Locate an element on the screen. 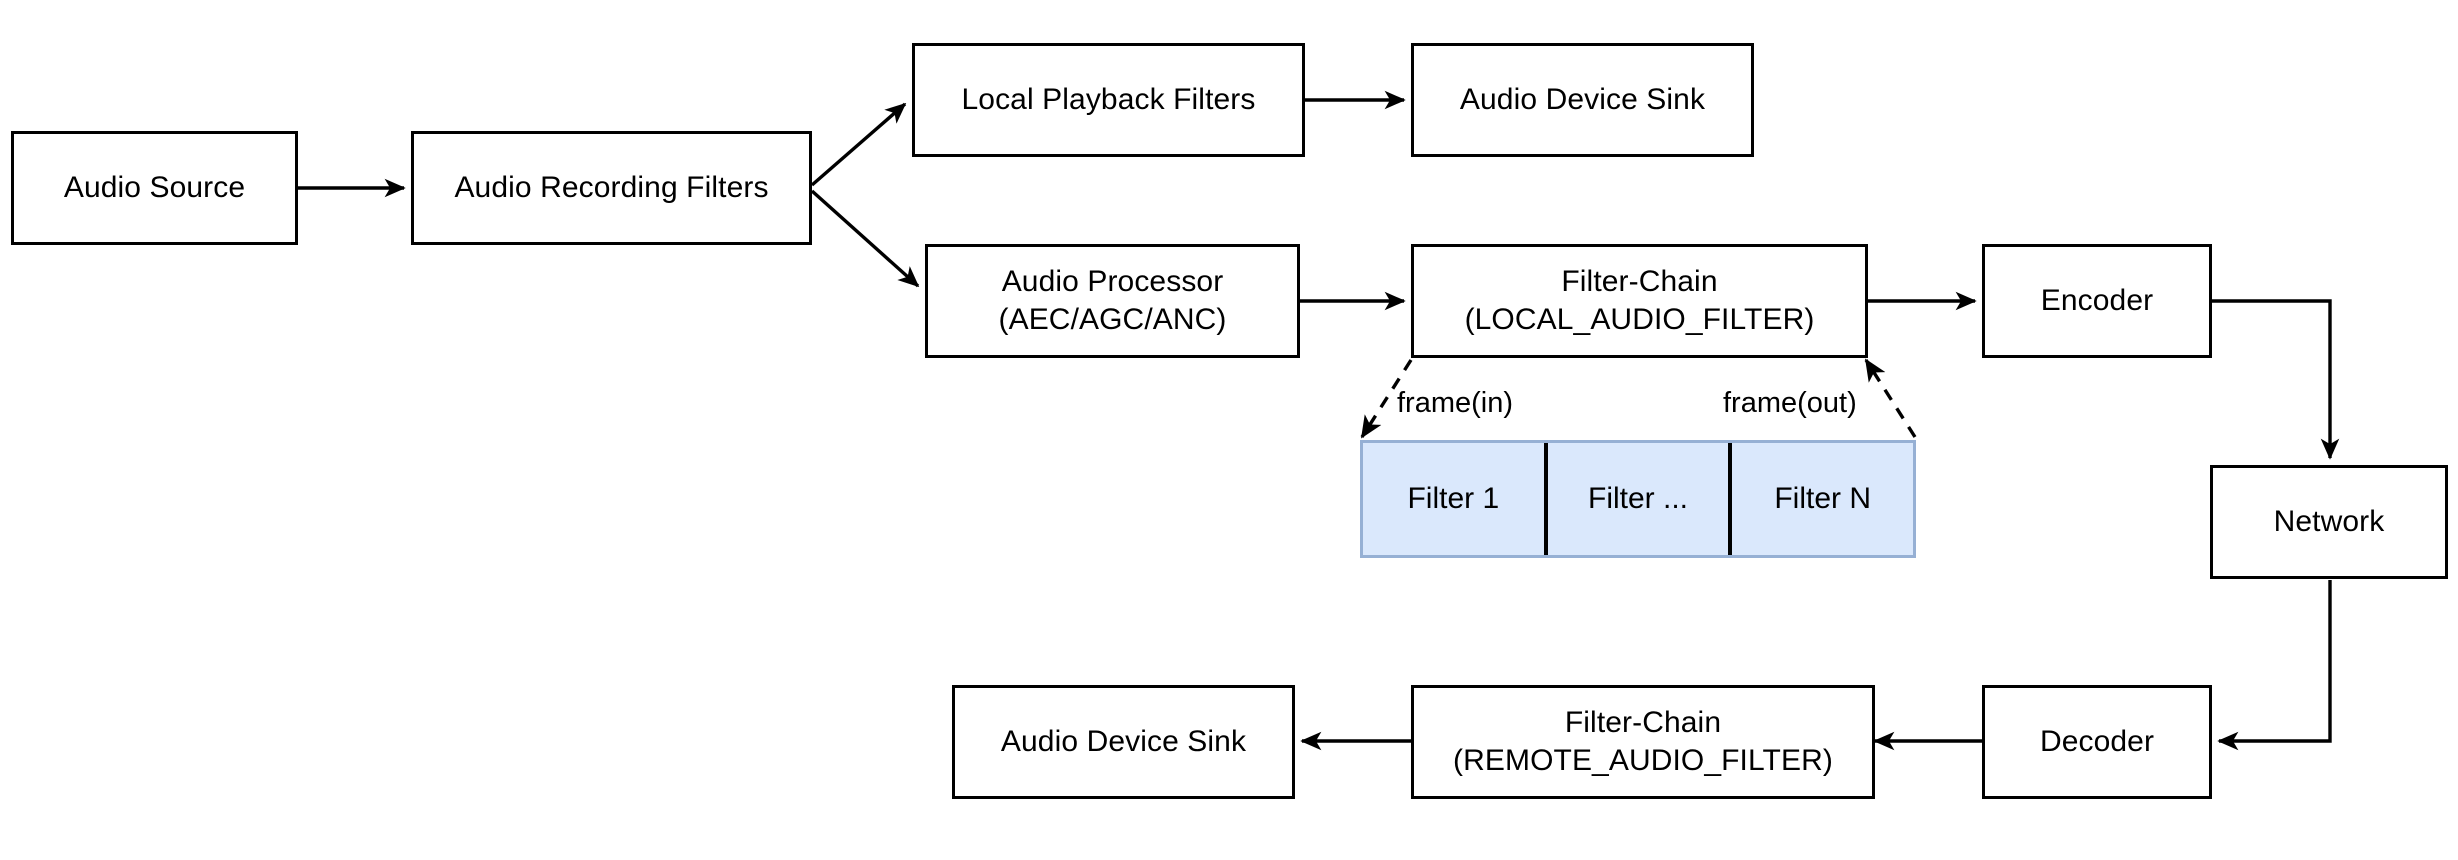 This screenshot has width=2458, height=860. node-audio-source: Audio Source is located at coordinates (154, 188).